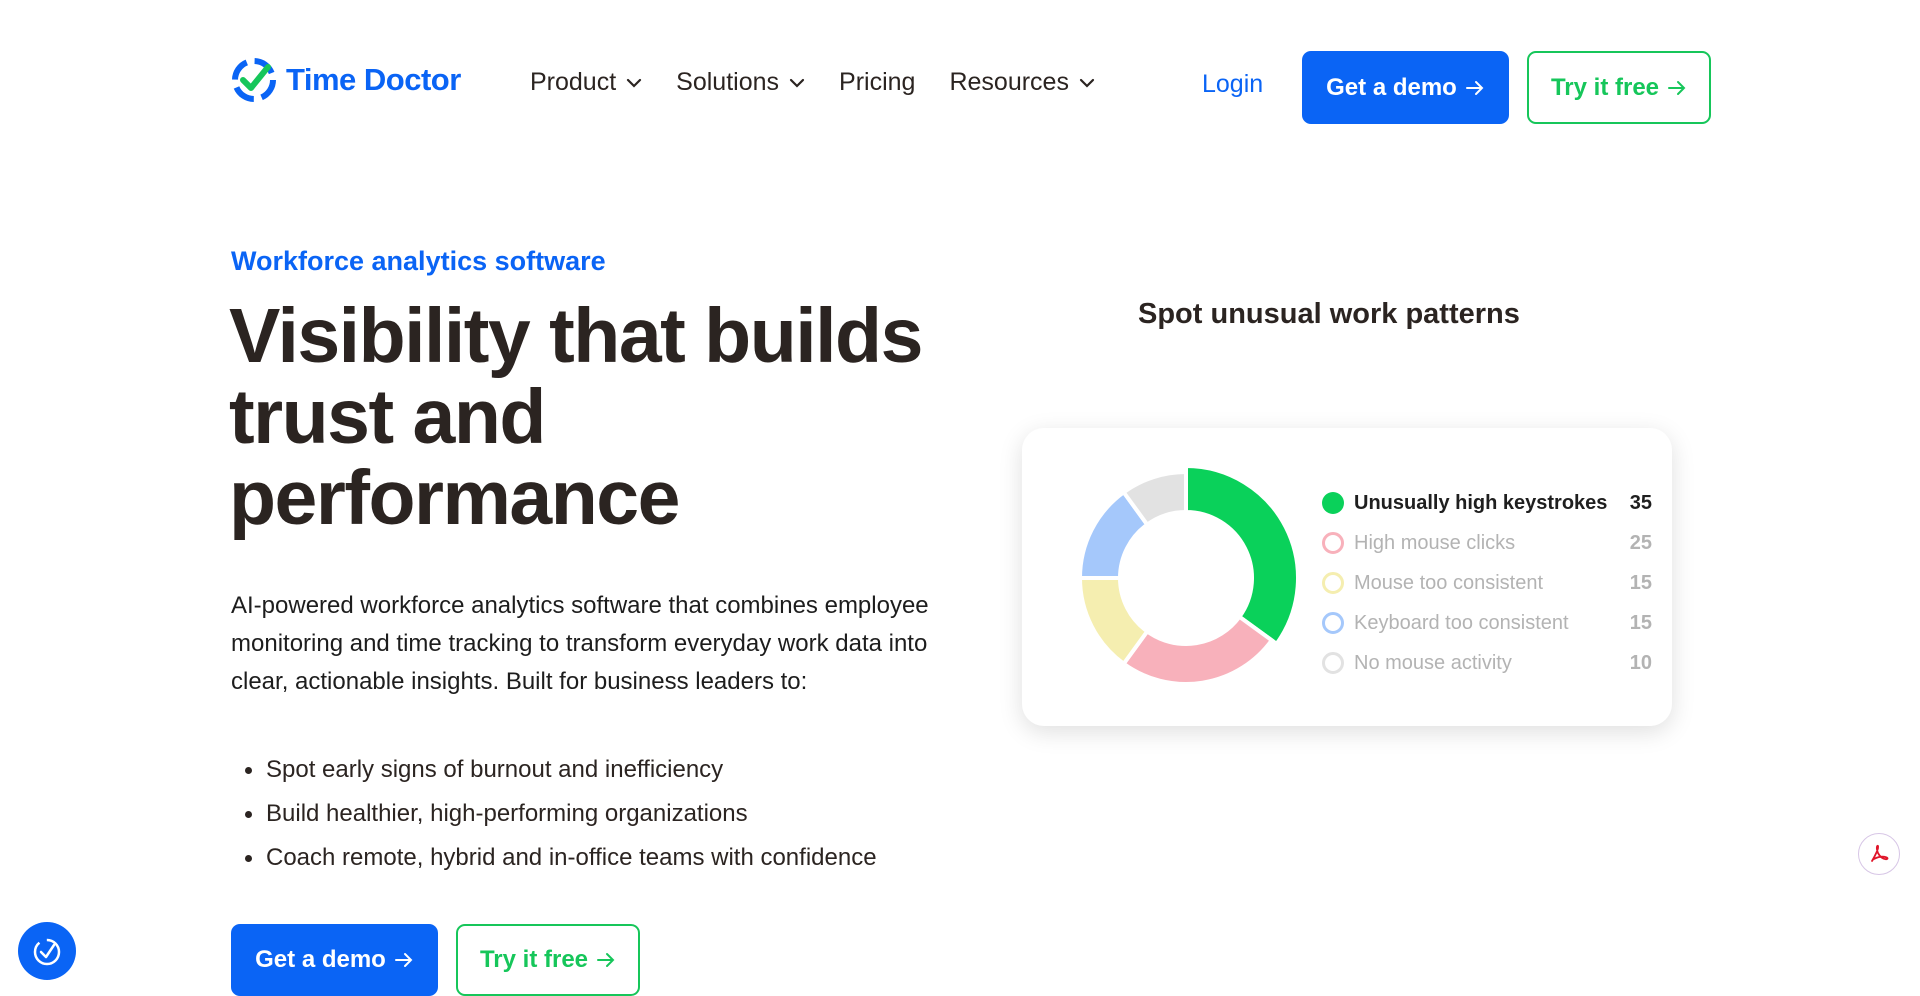  I want to click on header-try-free-button: Try it free, so click(1619, 87).